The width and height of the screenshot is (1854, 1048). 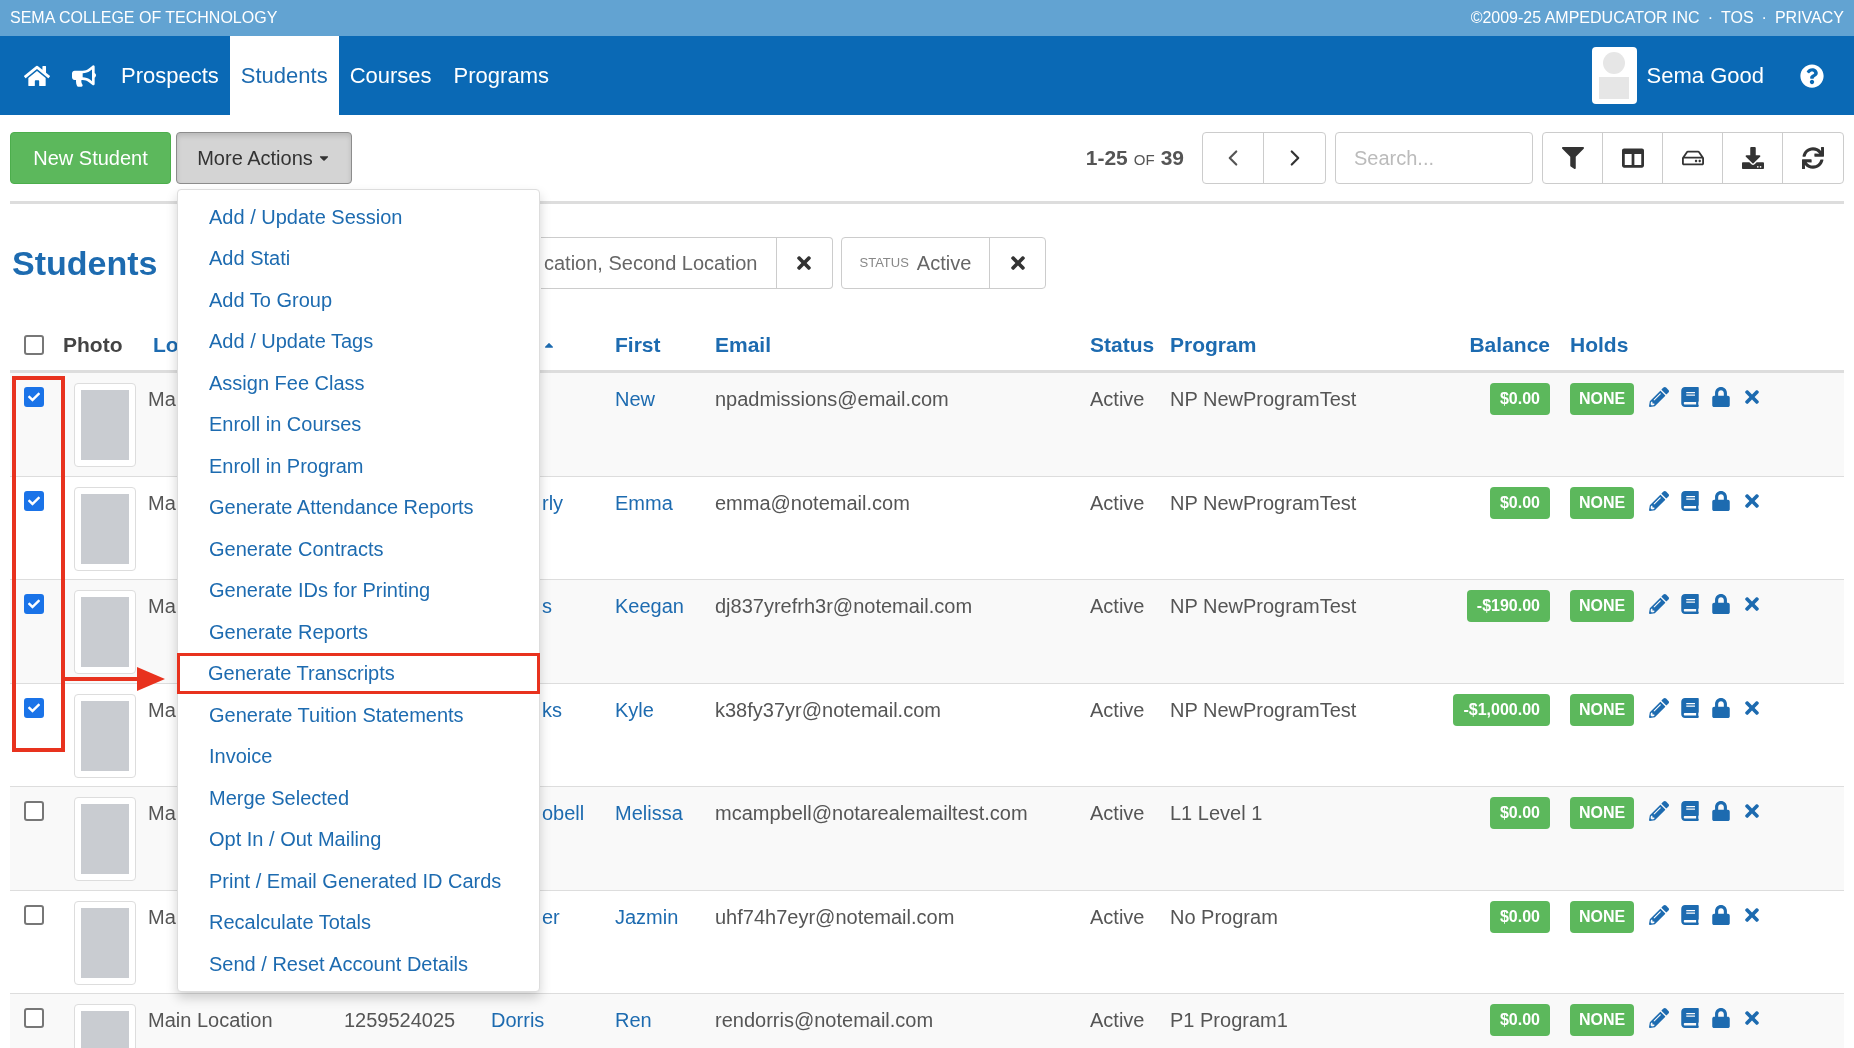 I want to click on menu-item: Add To Group, so click(x=358, y=300).